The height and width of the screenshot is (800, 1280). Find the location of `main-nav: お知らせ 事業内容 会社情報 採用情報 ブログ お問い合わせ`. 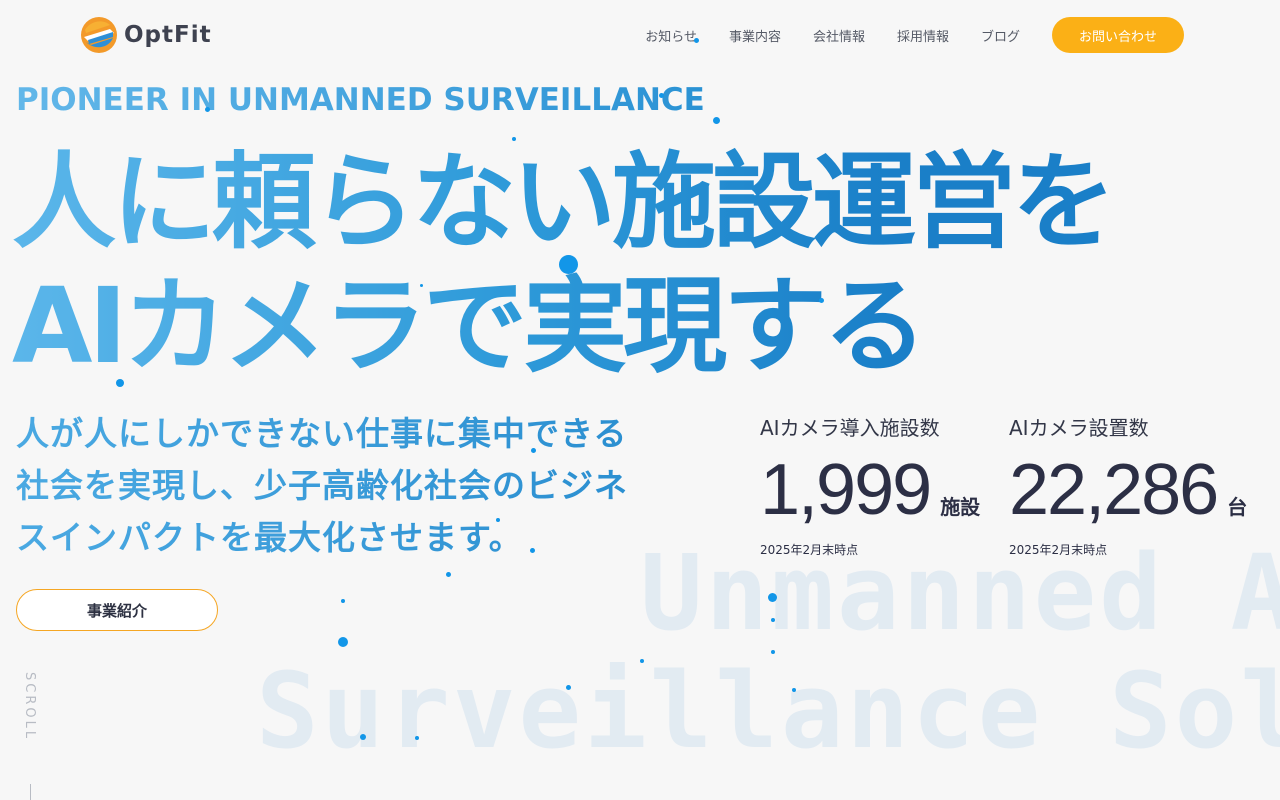

main-nav: お知らせ 事業内容 会社情報 採用情報 ブログ お問い合わせ is located at coordinates (914, 35).